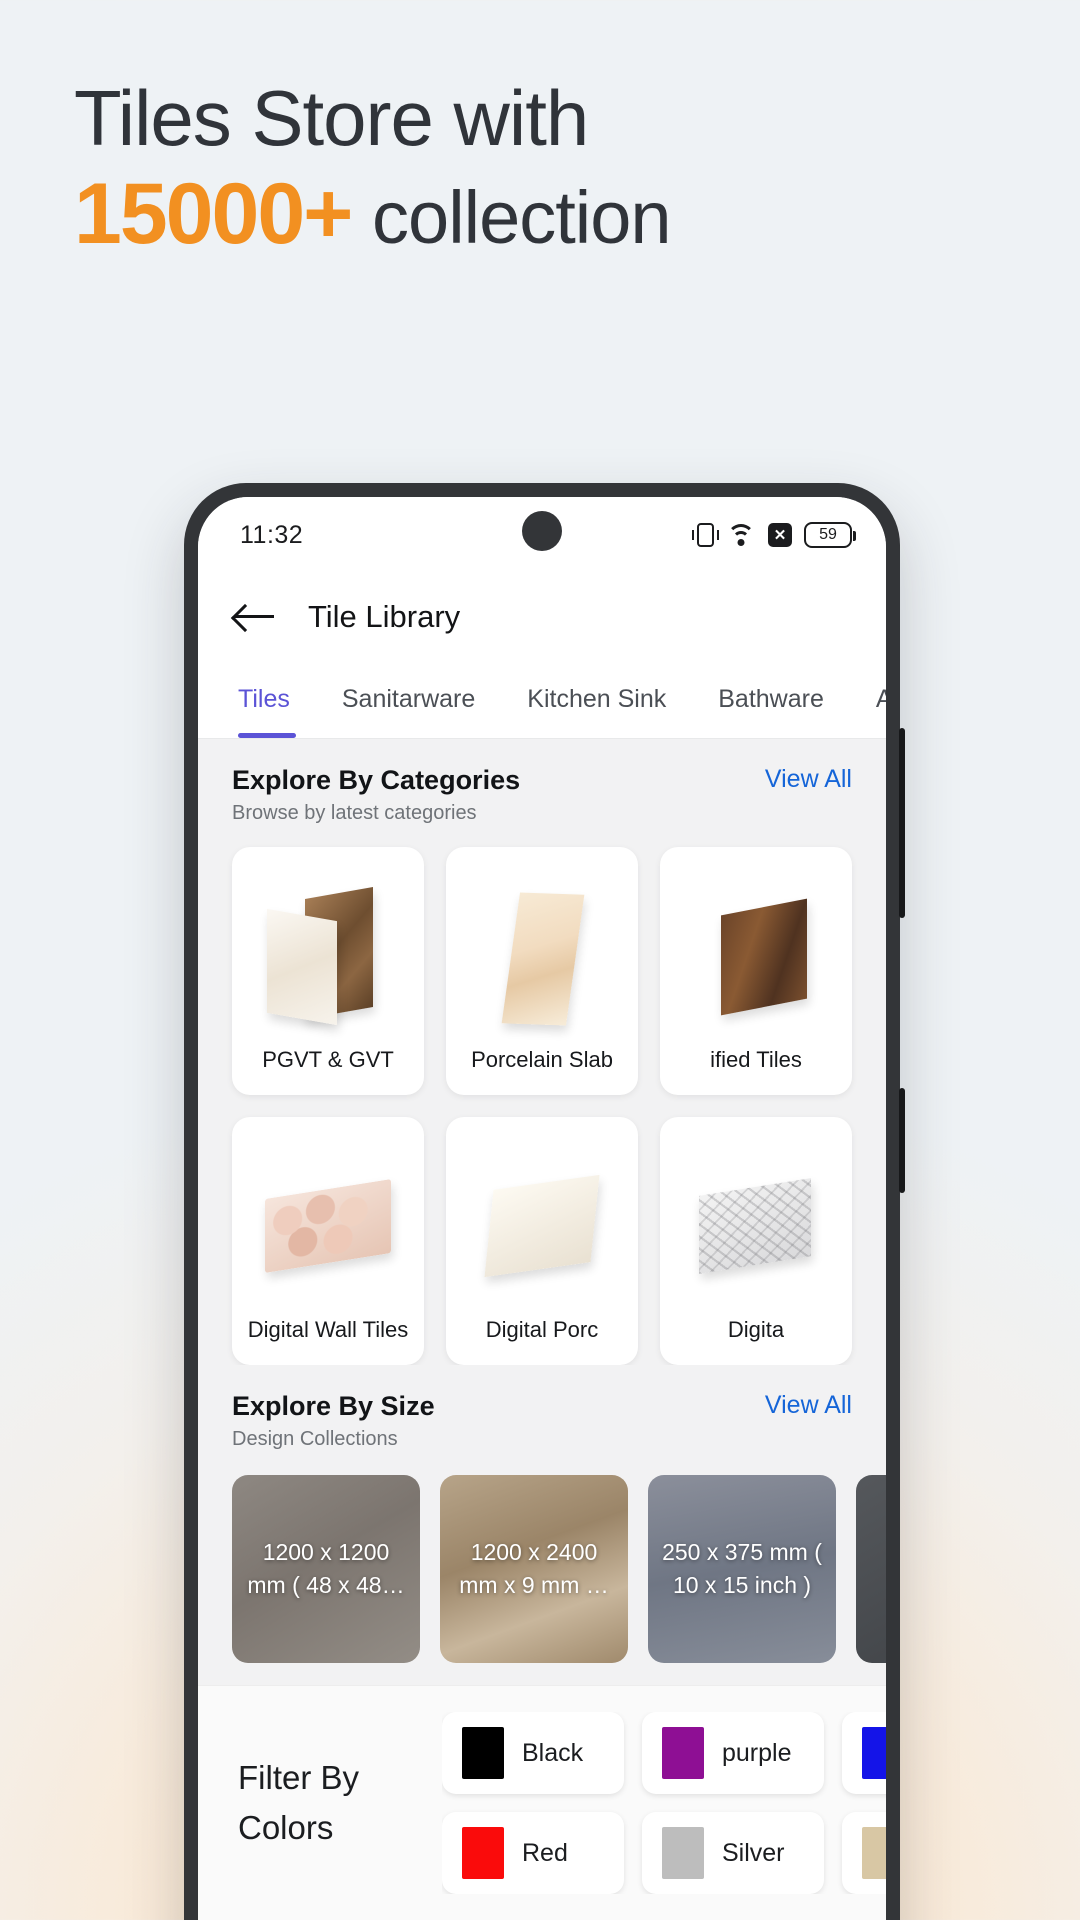  Describe the element at coordinates (328, 1059) in the screenshot. I see `category-label: PGVT & GVT` at that location.